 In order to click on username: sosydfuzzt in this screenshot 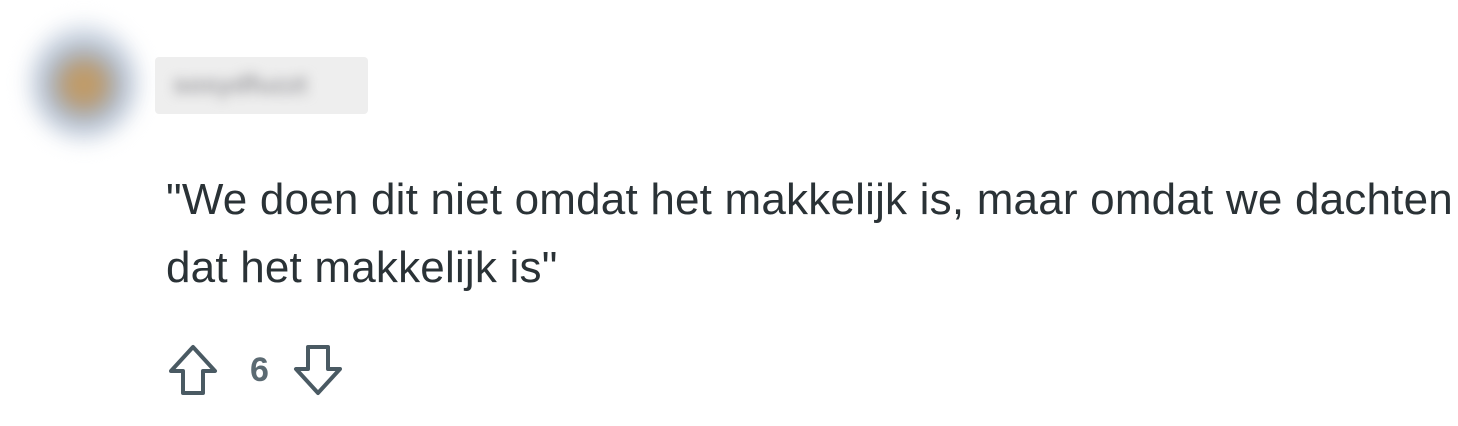, I will do `click(240, 84)`.